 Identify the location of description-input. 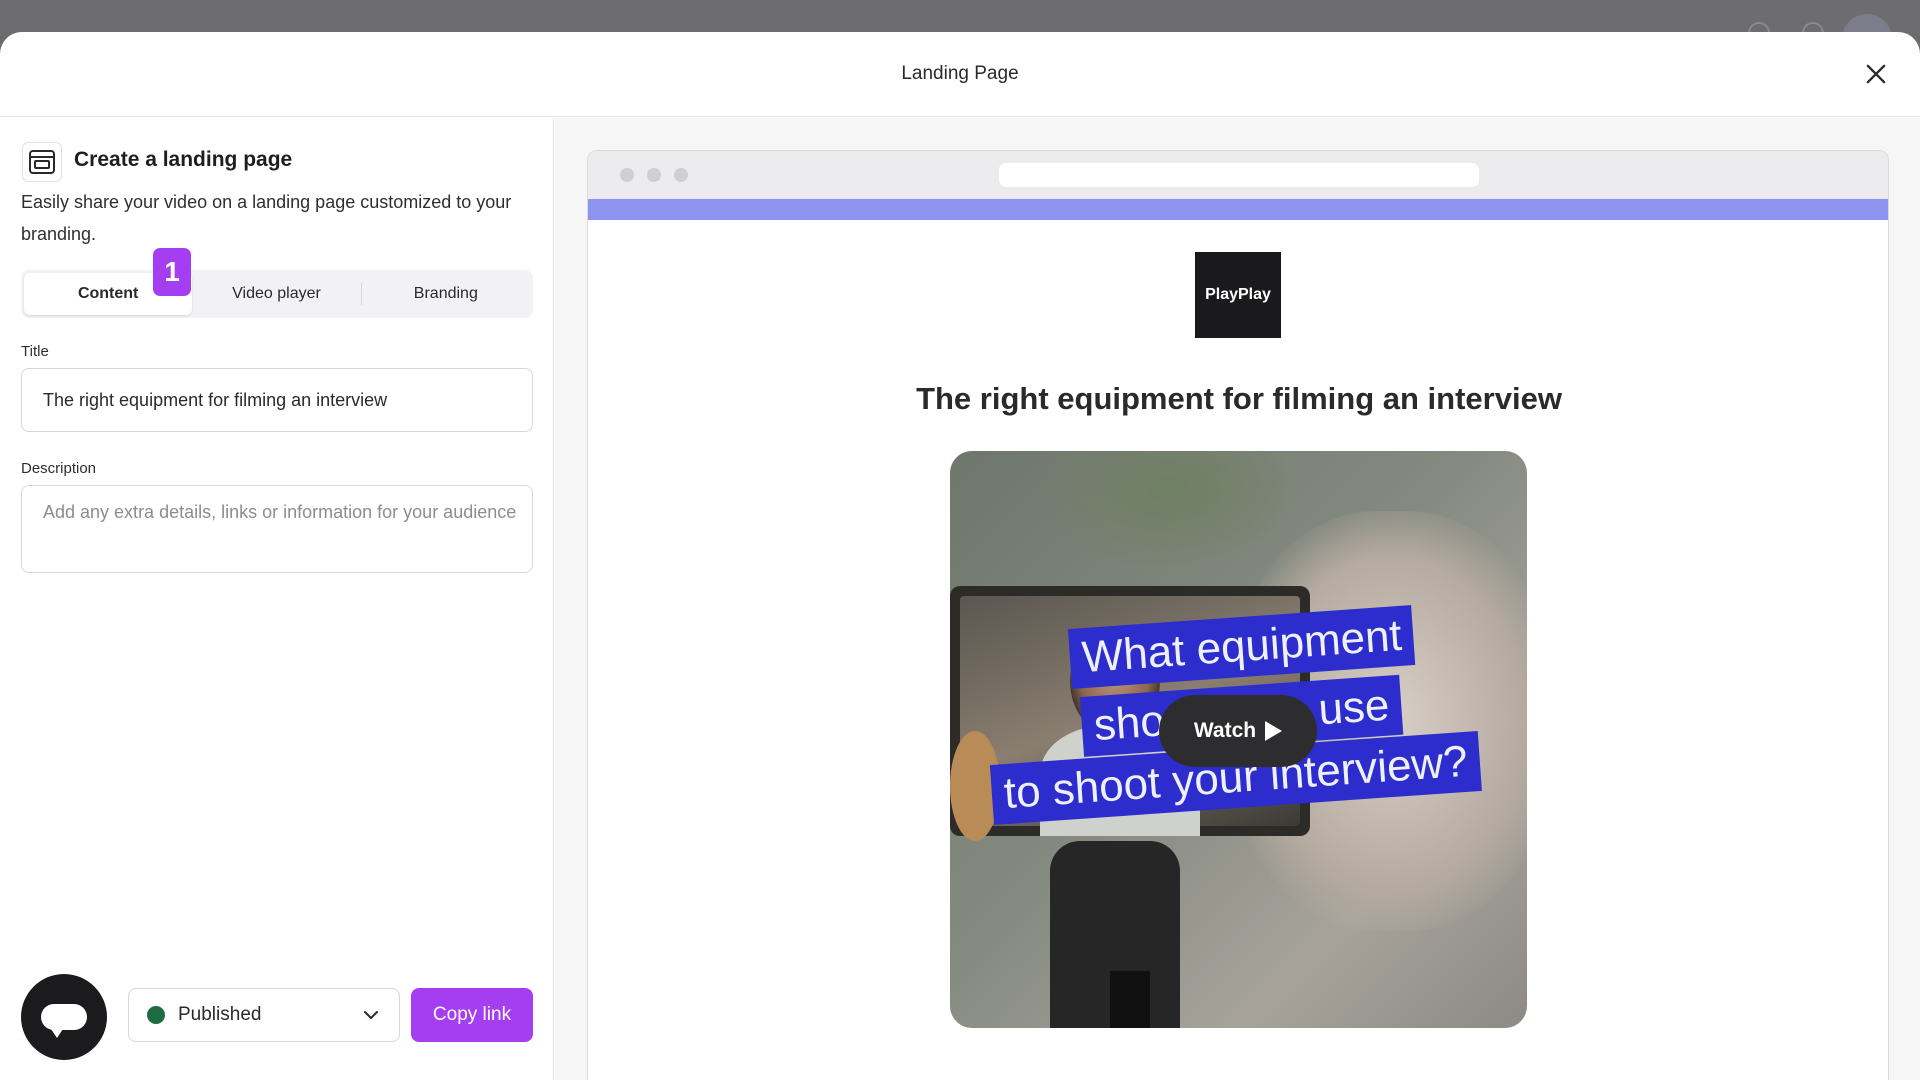
(277, 529).